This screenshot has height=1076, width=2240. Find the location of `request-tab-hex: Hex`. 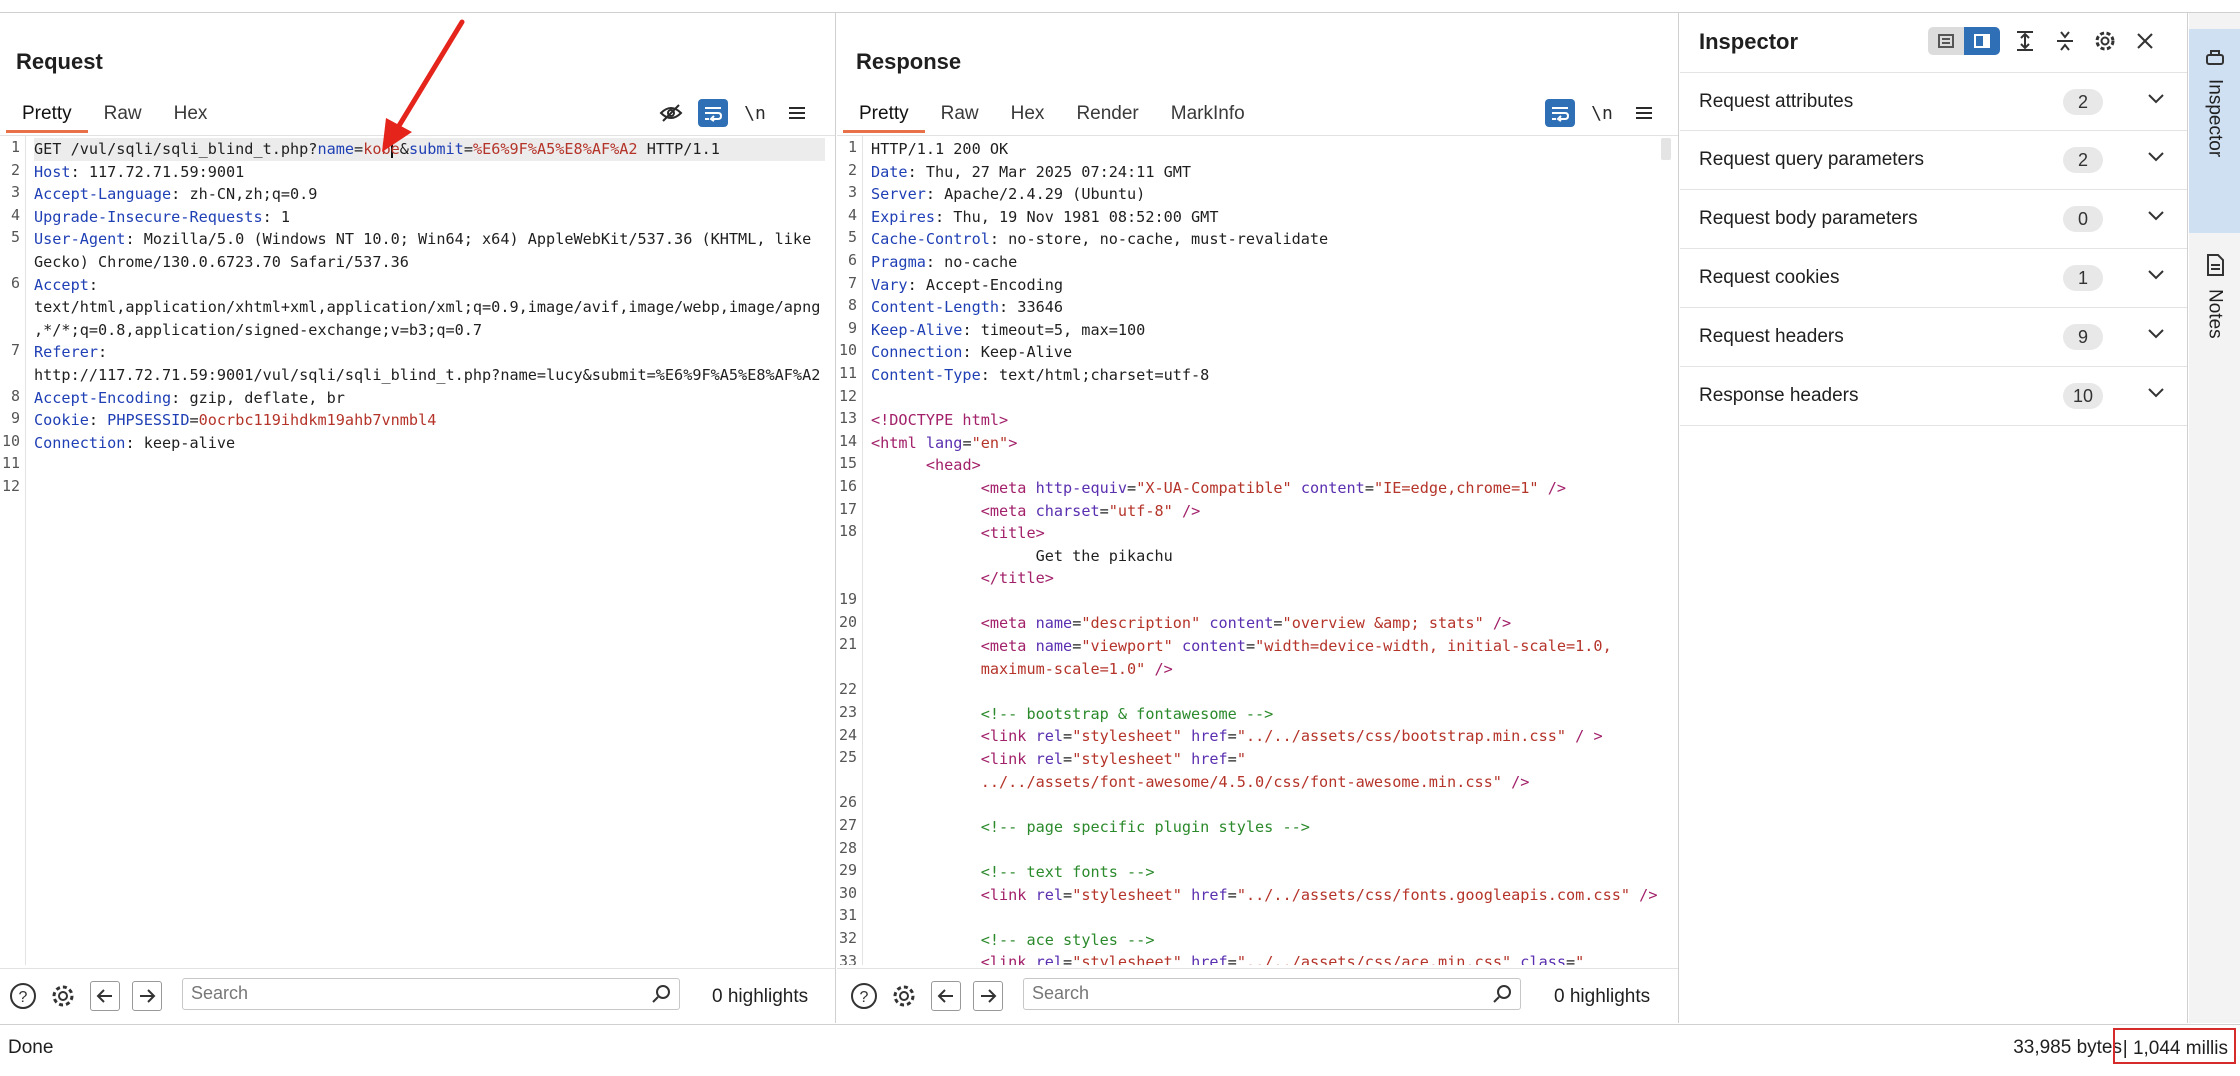

request-tab-hex: Hex is located at coordinates (191, 111).